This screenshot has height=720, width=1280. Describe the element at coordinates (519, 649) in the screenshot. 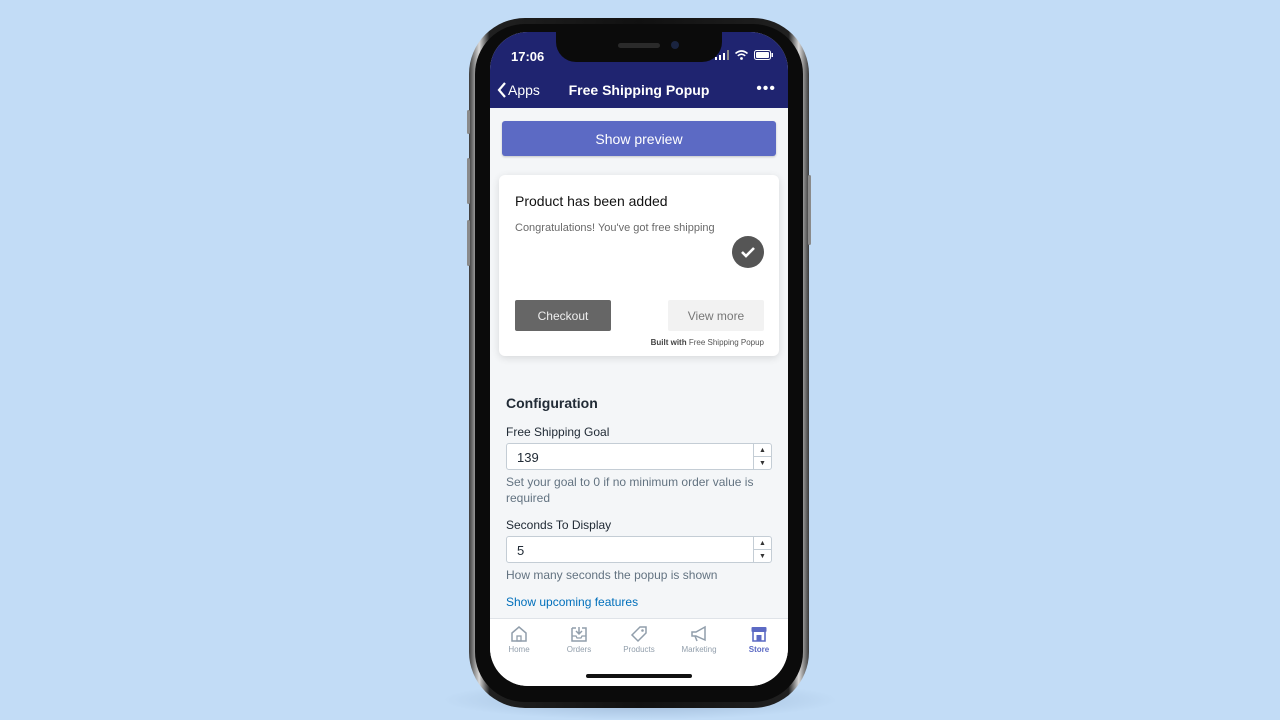

I see `tab-label: Home` at that location.